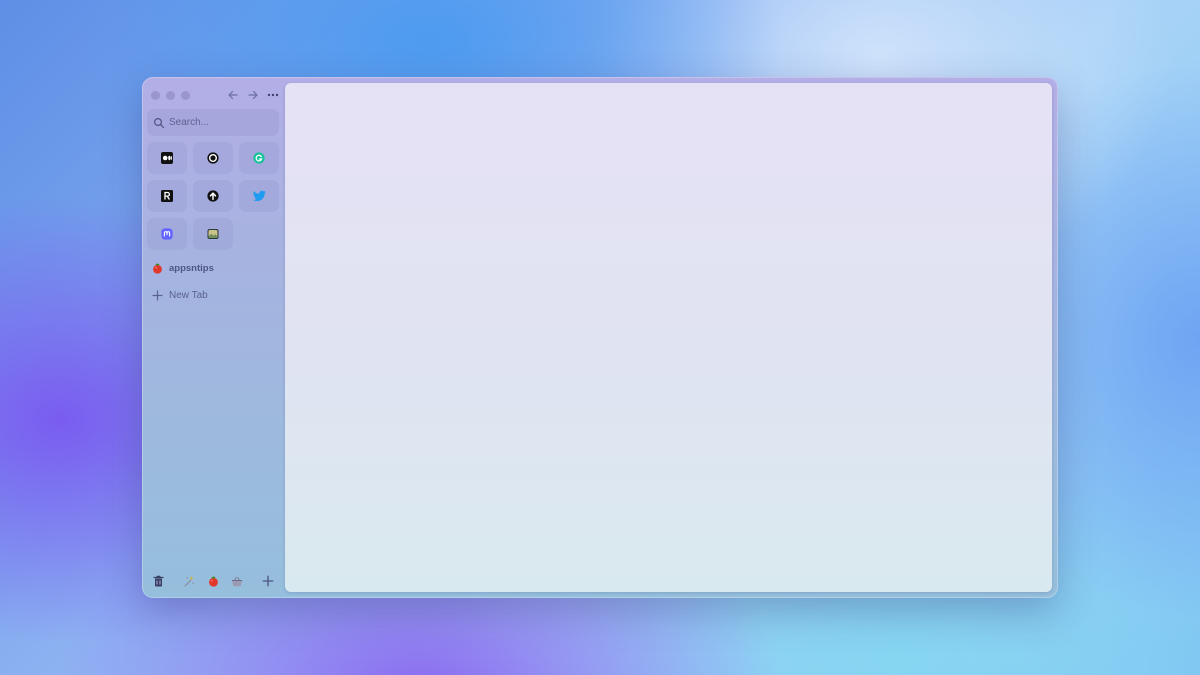 The image size is (1200, 675). I want to click on favorite-photo, so click(213, 234).